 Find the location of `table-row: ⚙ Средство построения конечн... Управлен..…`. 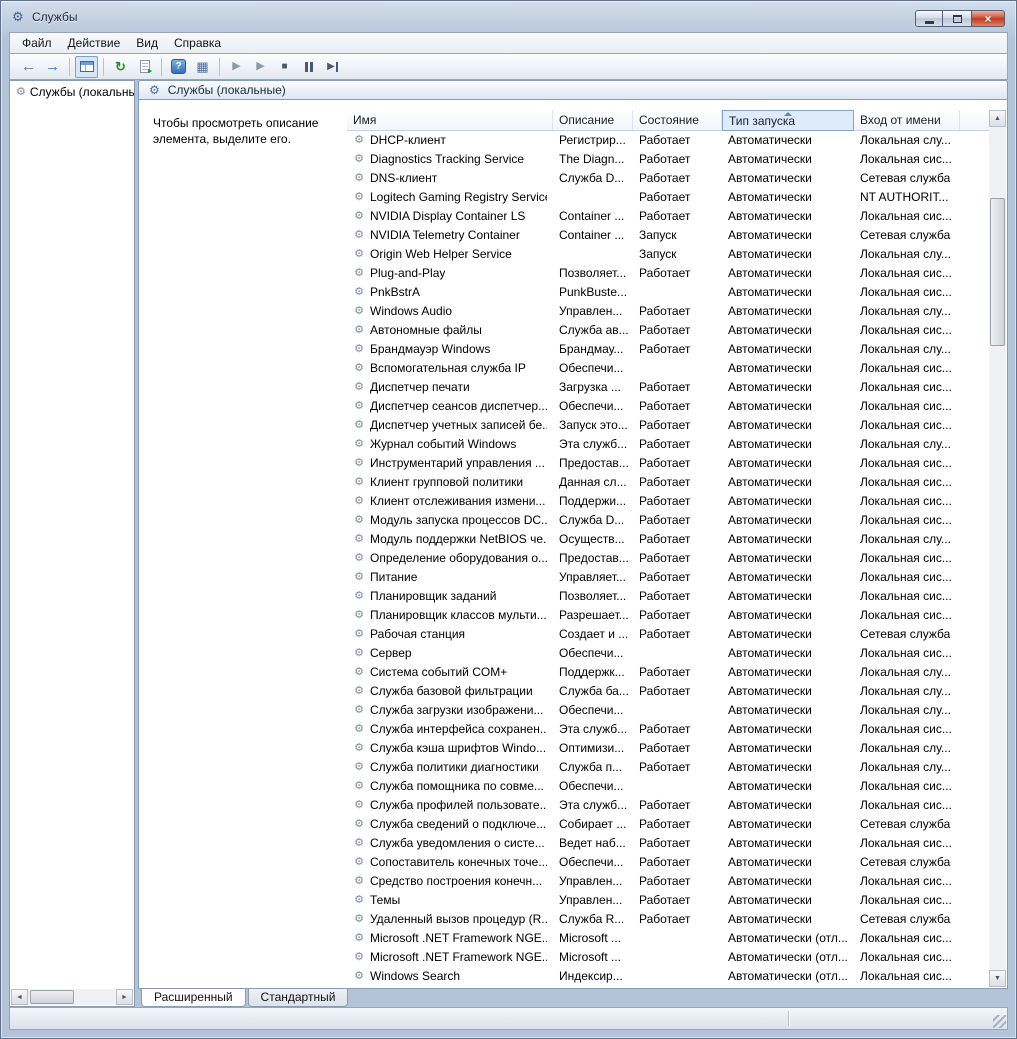

table-row: ⚙ Средство построения конечн... Управлен..… is located at coordinates (668, 881).